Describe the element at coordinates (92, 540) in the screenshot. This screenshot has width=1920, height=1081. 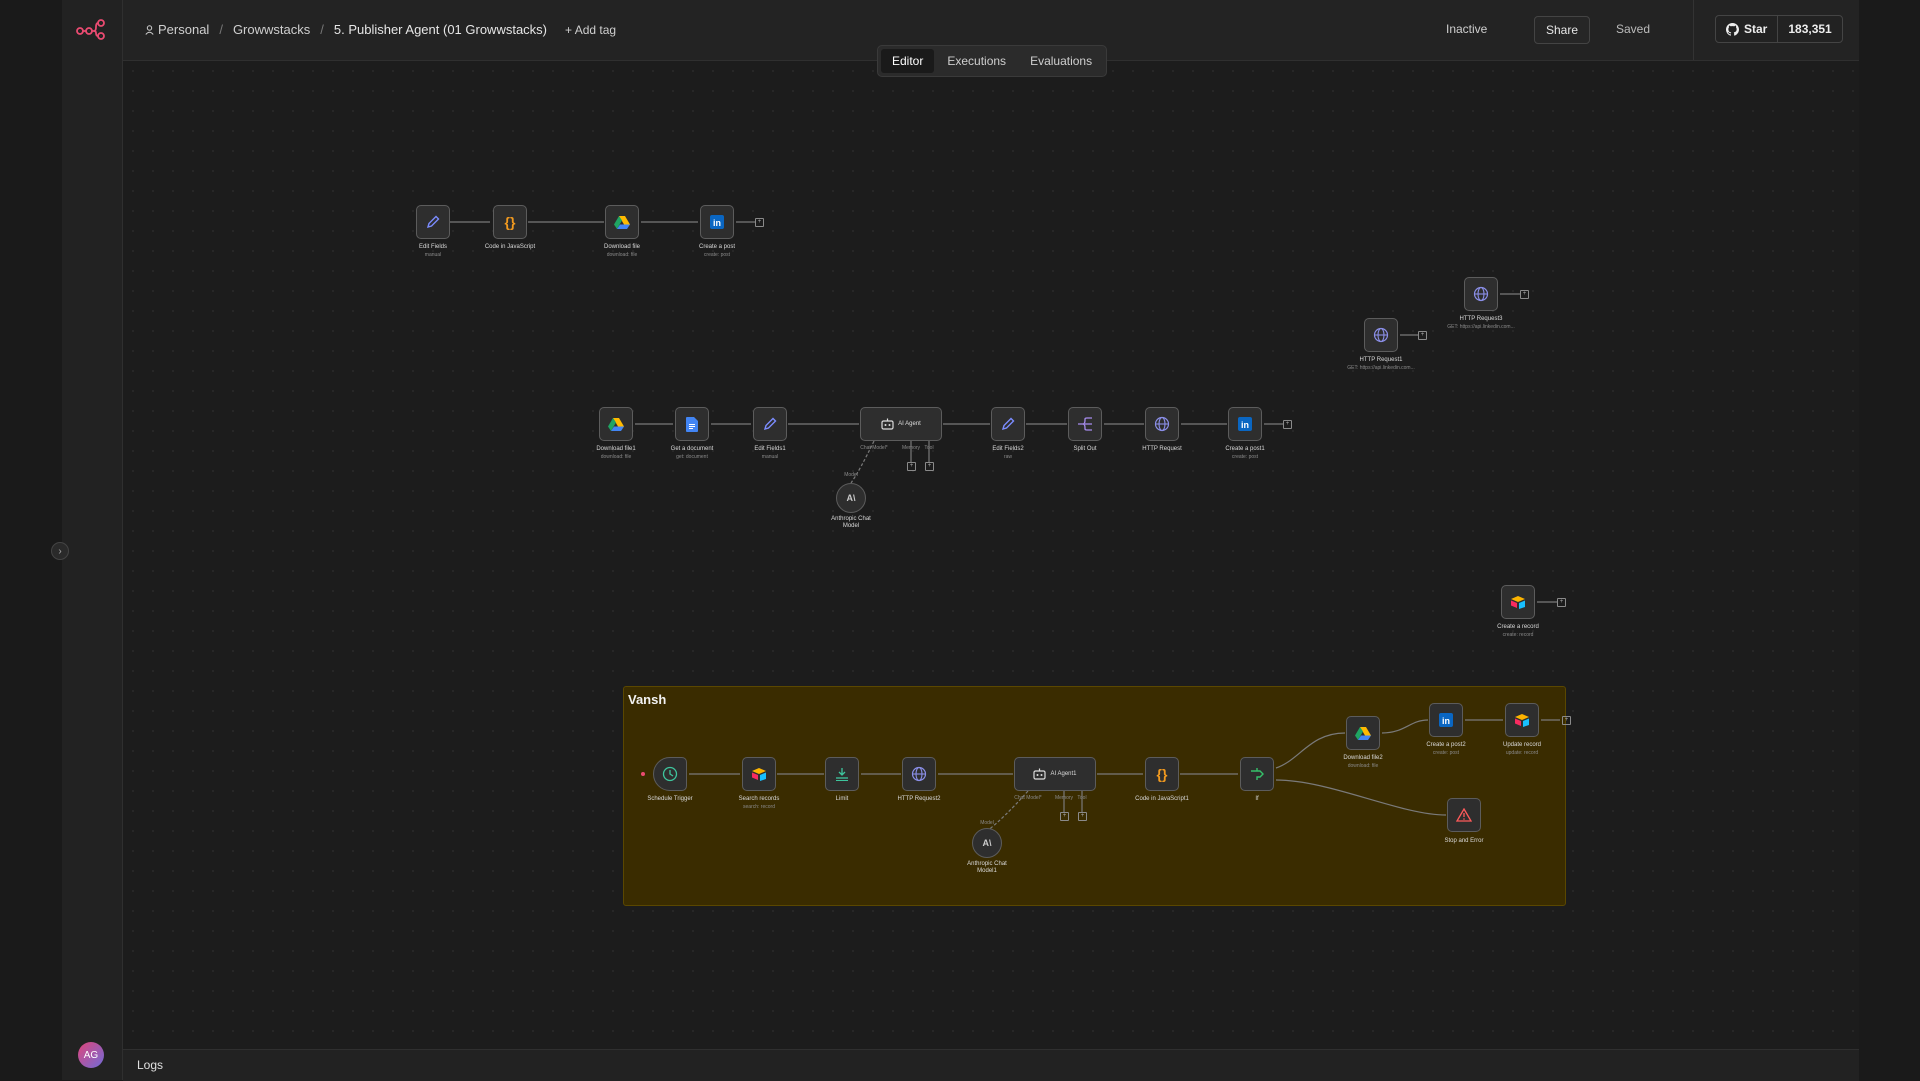
I see `main-sidebar: AG` at that location.